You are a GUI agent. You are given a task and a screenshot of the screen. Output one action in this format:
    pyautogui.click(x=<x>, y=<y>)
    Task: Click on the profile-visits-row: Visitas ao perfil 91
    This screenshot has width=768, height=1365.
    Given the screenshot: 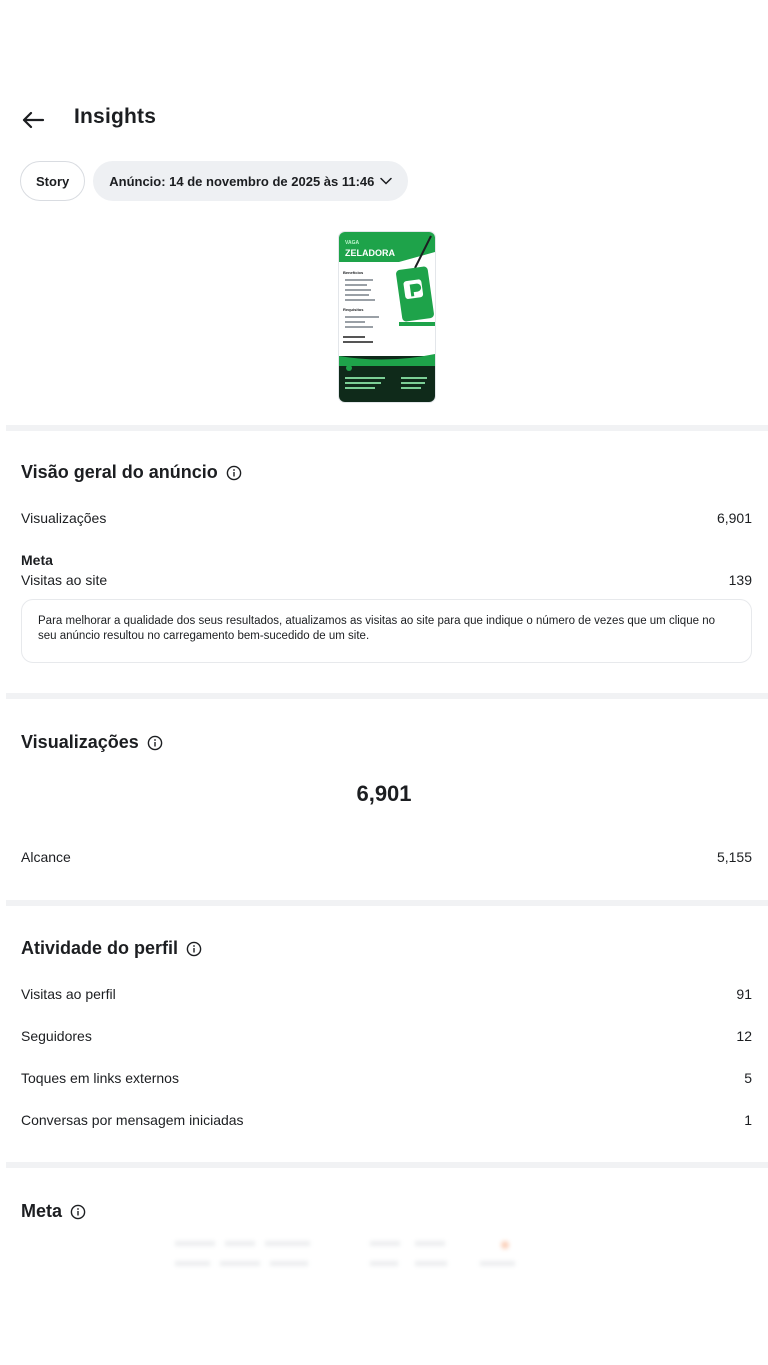 What is the action you would take?
    pyautogui.click(x=386, y=994)
    